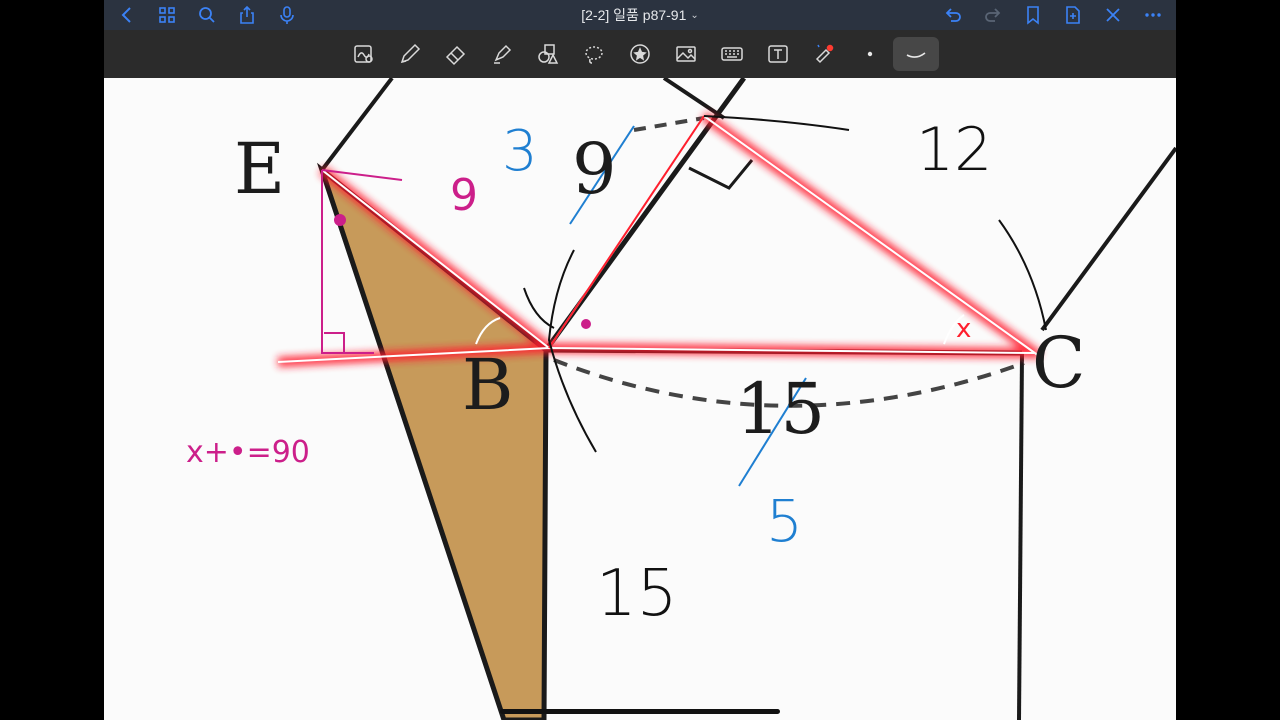 Image resolution: width=1280 pixels, height=720 pixels. I want to click on lasso-ink-icon, so click(364, 54).